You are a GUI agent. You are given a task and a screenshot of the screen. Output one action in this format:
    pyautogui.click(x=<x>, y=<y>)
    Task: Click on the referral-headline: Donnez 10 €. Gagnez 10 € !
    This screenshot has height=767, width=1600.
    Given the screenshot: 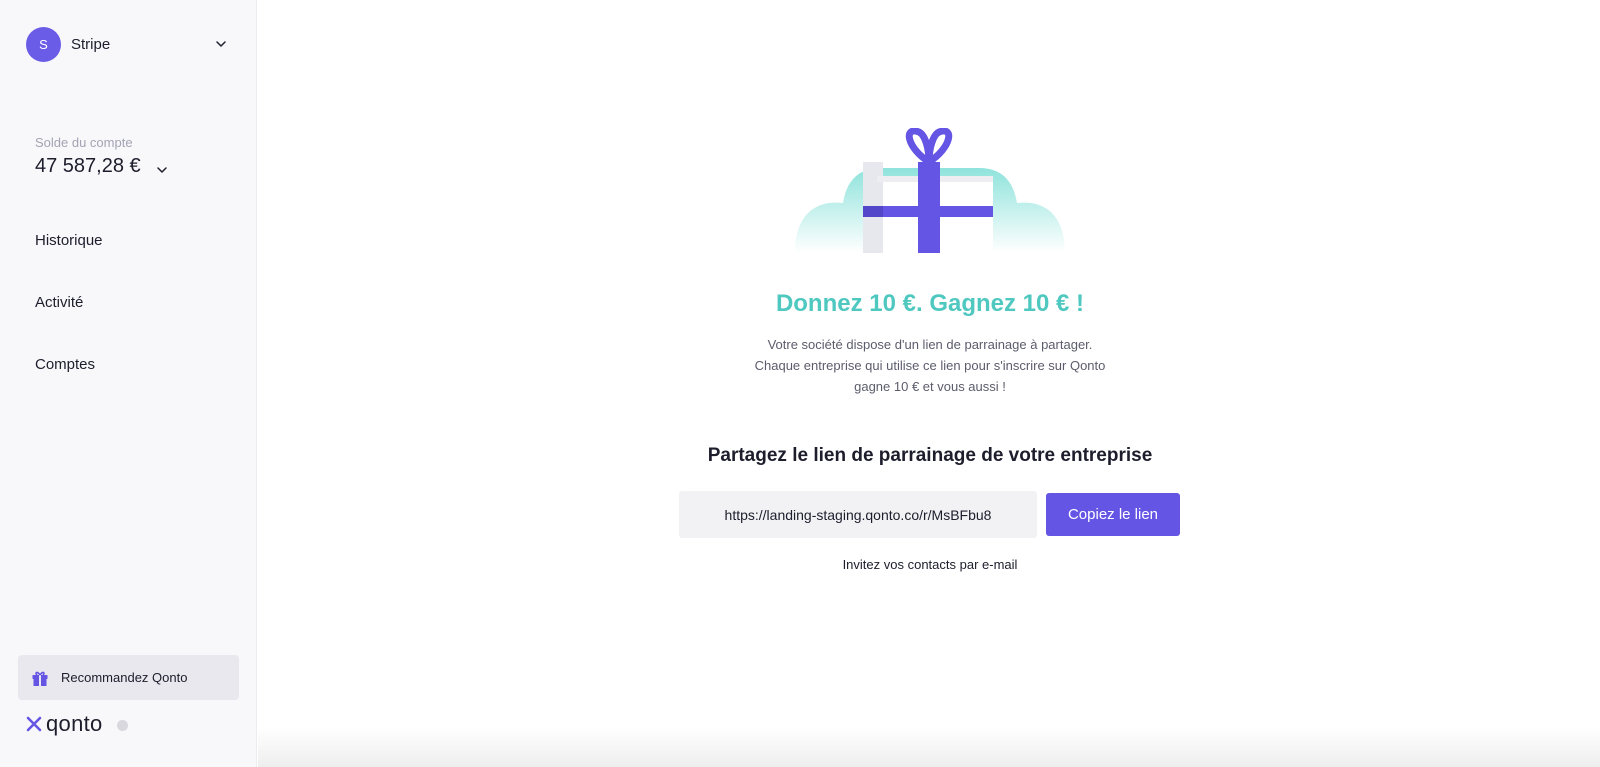 What is the action you would take?
    pyautogui.click(x=930, y=303)
    